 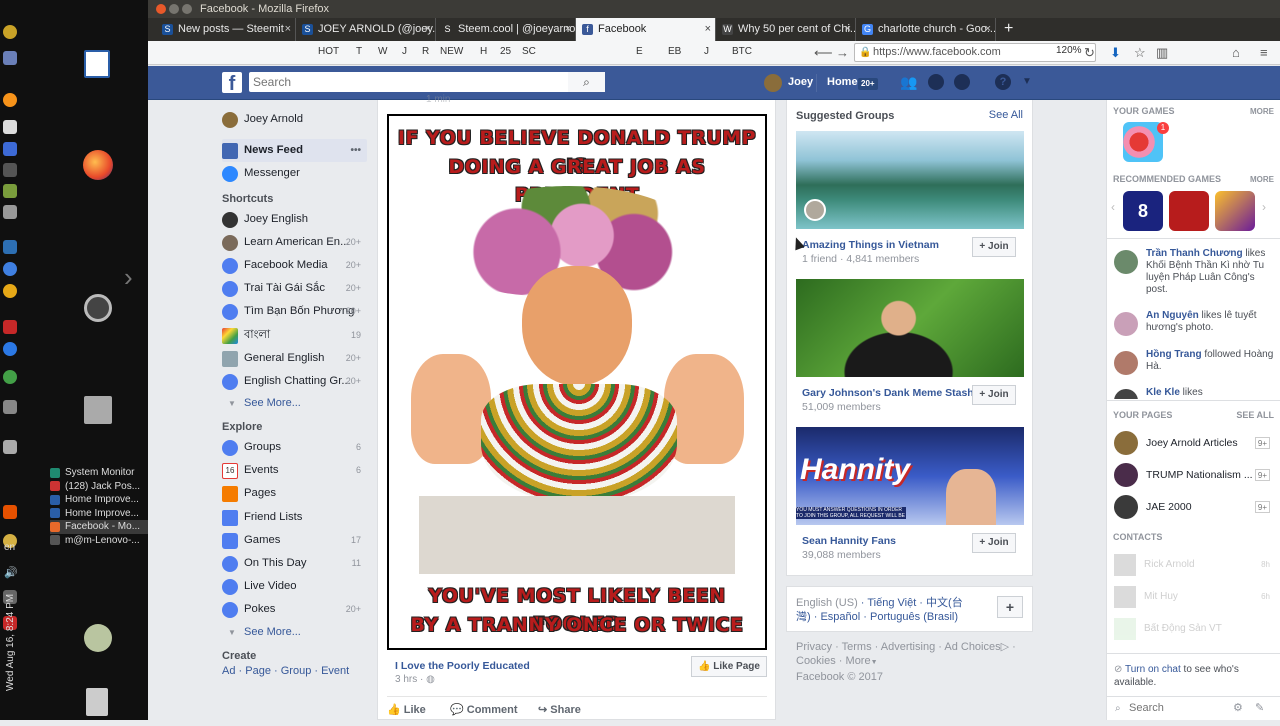 What do you see at coordinates (1194, 393) in the screenshot?
I see `ticker-story: Kle Kle likes` at bounding box center [1194, 393].